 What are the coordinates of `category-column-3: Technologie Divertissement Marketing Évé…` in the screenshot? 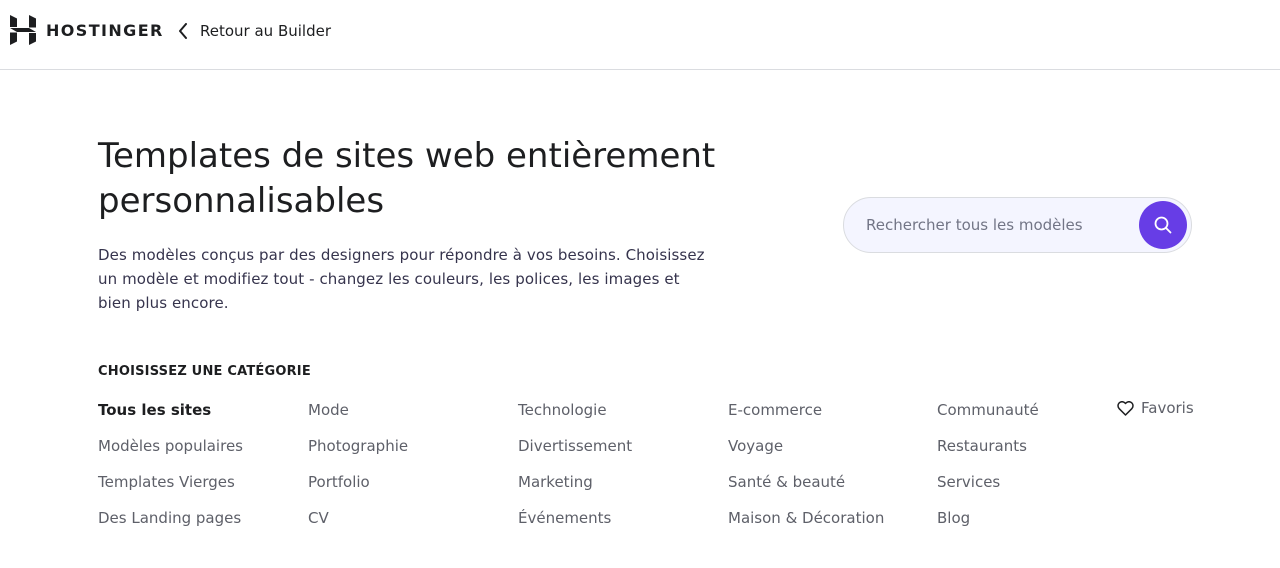 It's located at (618, 470).